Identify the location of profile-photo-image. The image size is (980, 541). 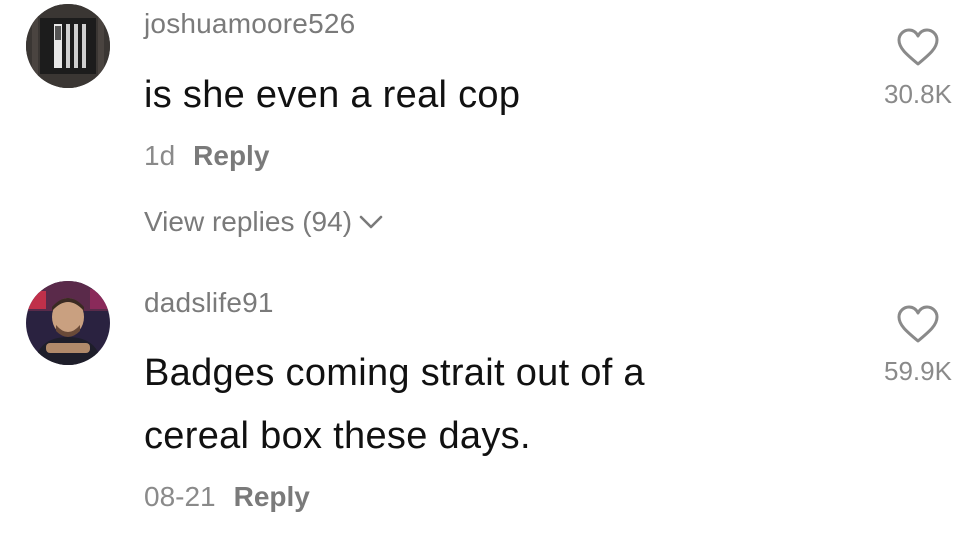
(68, 323).